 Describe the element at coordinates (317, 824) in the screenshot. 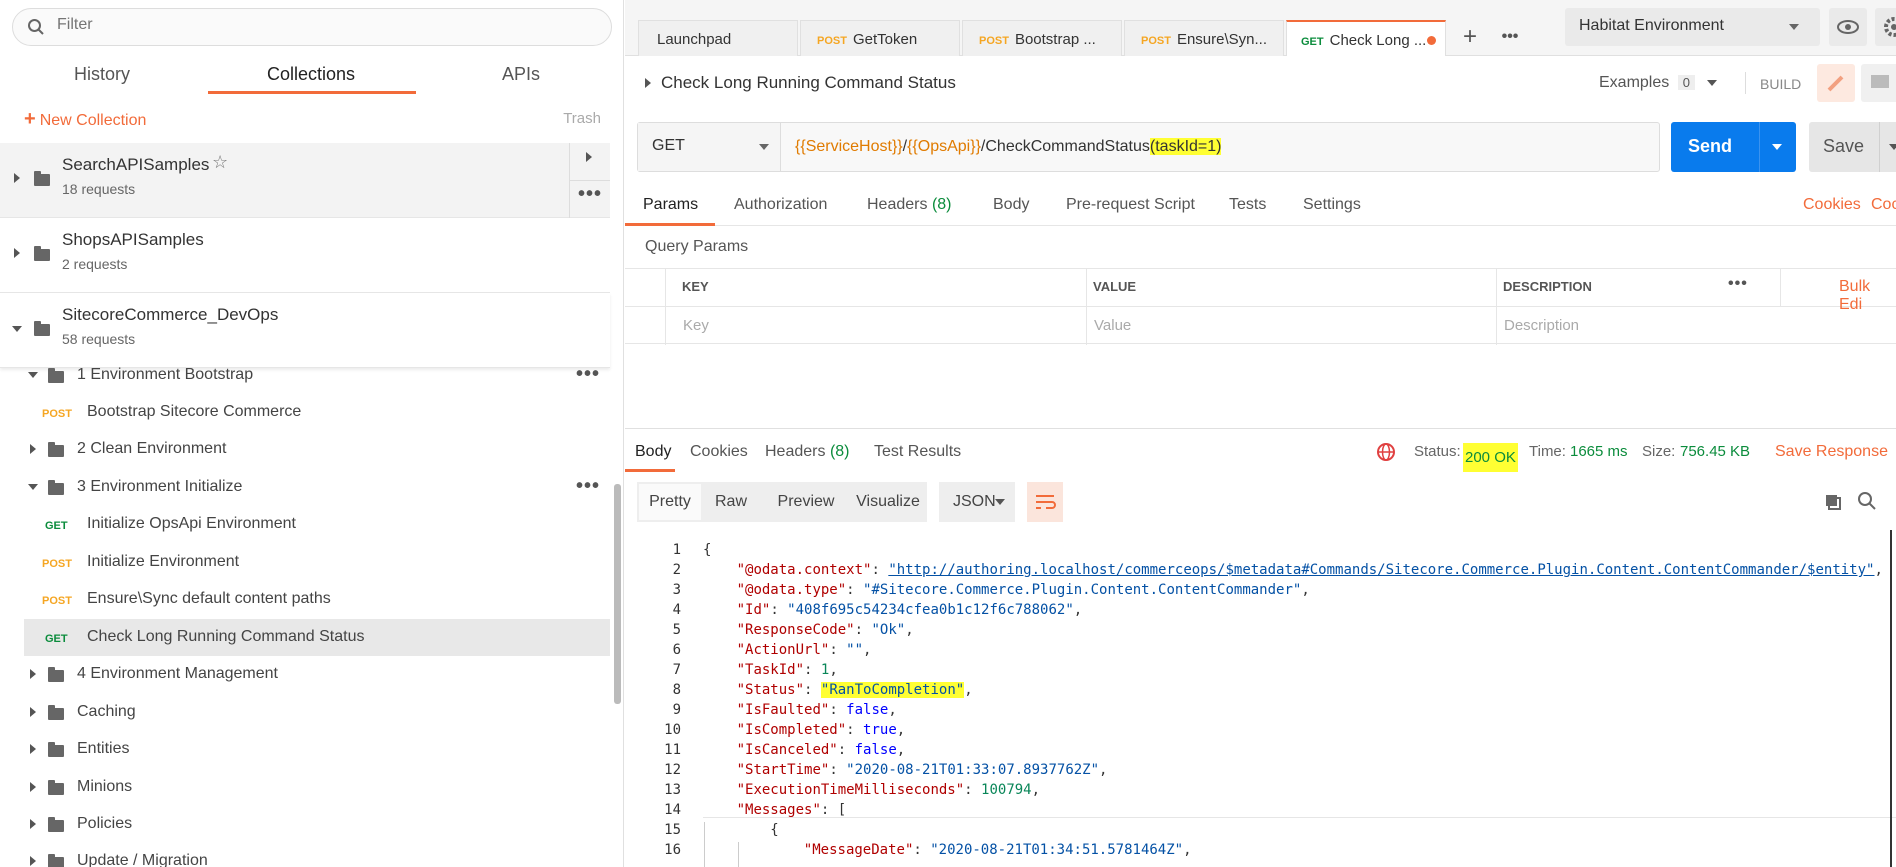

I see `folder-item: Policies` at that location.